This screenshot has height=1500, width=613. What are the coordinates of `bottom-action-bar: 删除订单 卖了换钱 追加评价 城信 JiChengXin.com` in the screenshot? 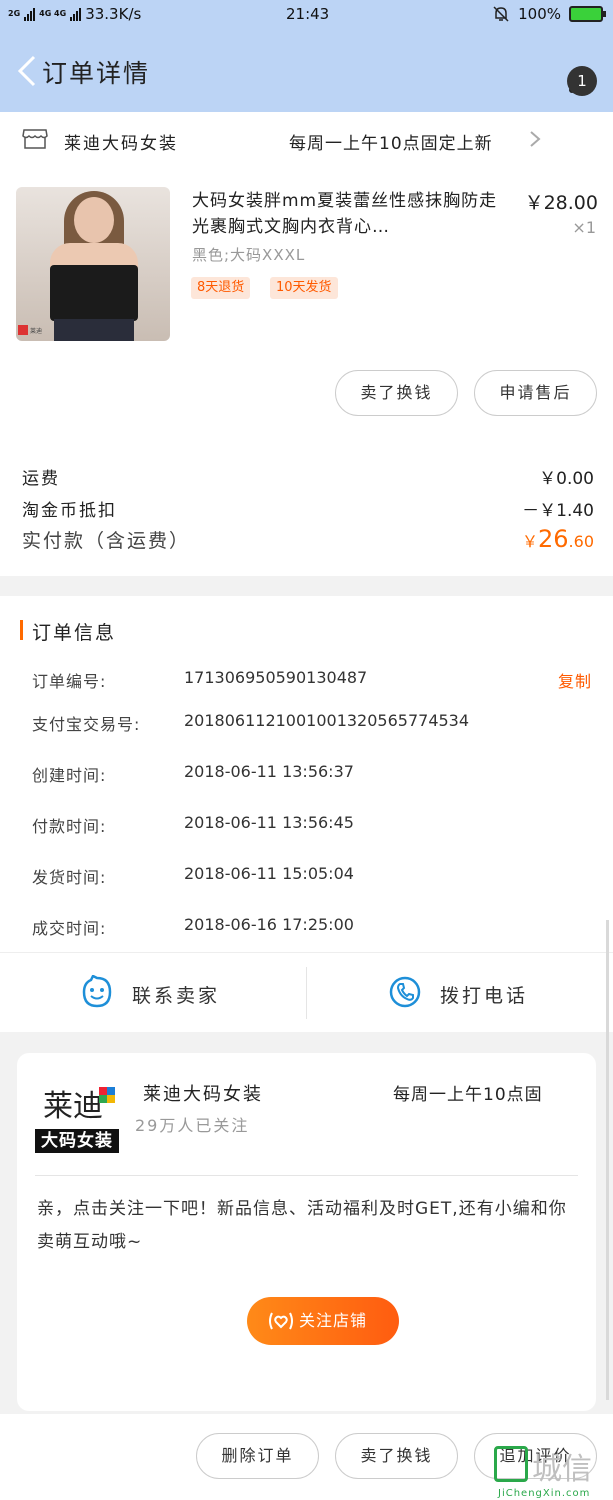 It's located at (306, 1457).